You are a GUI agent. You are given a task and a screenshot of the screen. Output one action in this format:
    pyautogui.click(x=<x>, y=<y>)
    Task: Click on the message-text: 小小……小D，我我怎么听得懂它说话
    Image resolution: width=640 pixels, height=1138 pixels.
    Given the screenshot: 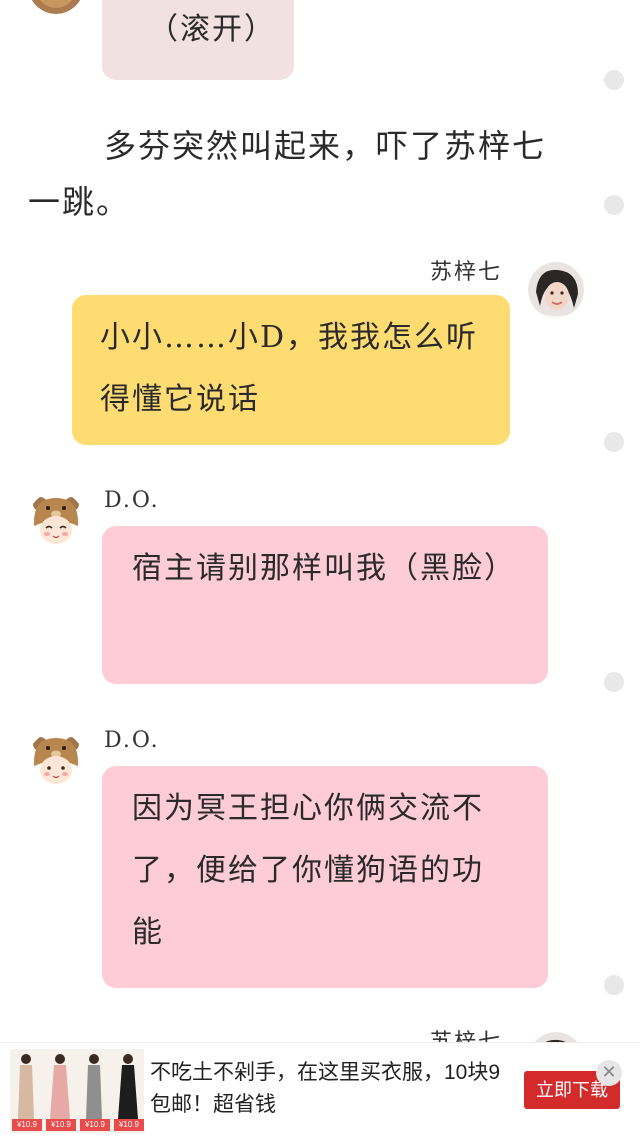 What is the action you would take?
    pyautogui.click(x=289, y=368)
    